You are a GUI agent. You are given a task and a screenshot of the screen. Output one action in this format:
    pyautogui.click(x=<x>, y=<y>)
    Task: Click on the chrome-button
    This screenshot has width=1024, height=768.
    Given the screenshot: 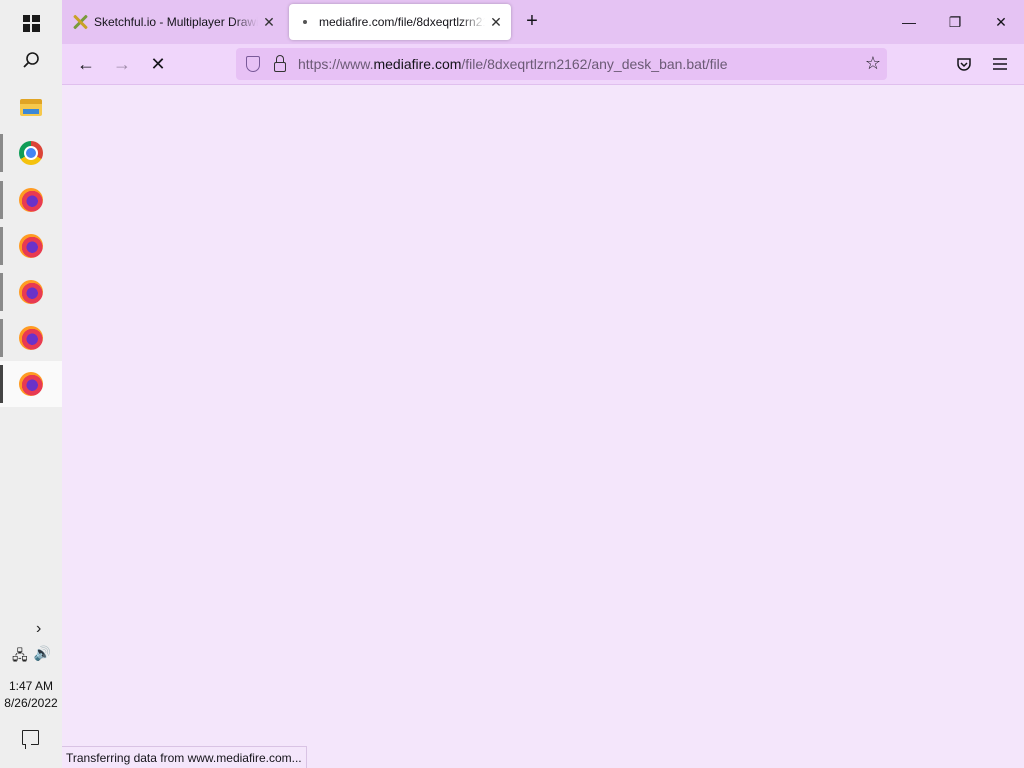 What is the action you would take?
    pyautogui.click(x=31, y=153)
    